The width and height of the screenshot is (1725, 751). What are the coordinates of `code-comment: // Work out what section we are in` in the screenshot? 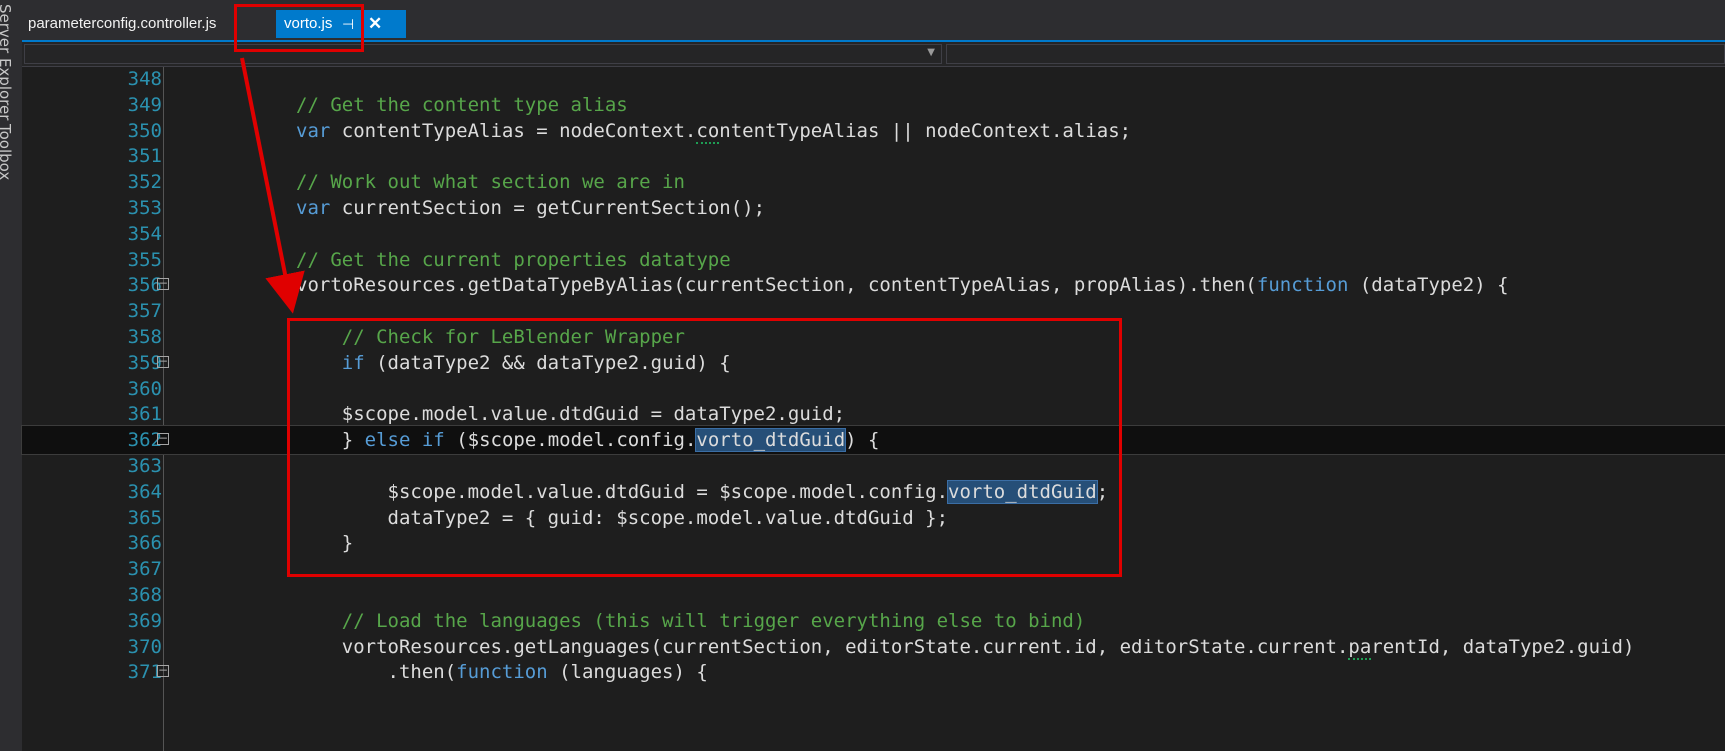 It's located at (490, 182).